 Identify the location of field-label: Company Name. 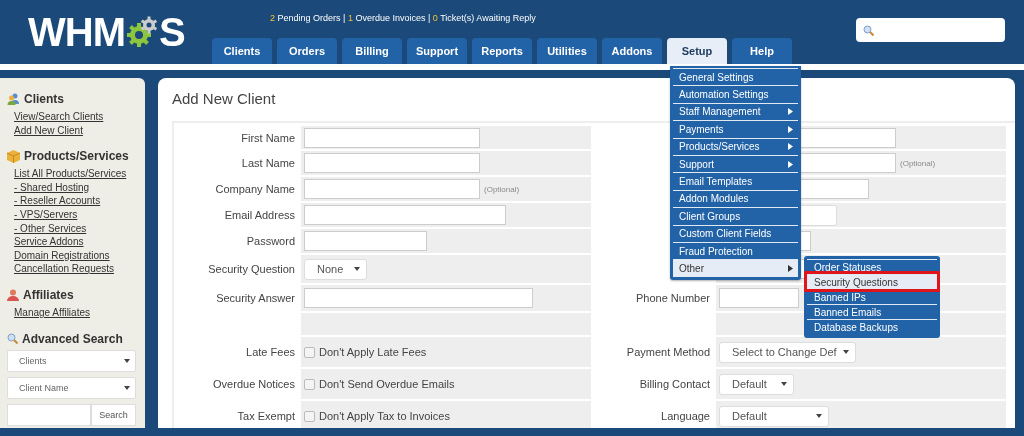
(255, 189).